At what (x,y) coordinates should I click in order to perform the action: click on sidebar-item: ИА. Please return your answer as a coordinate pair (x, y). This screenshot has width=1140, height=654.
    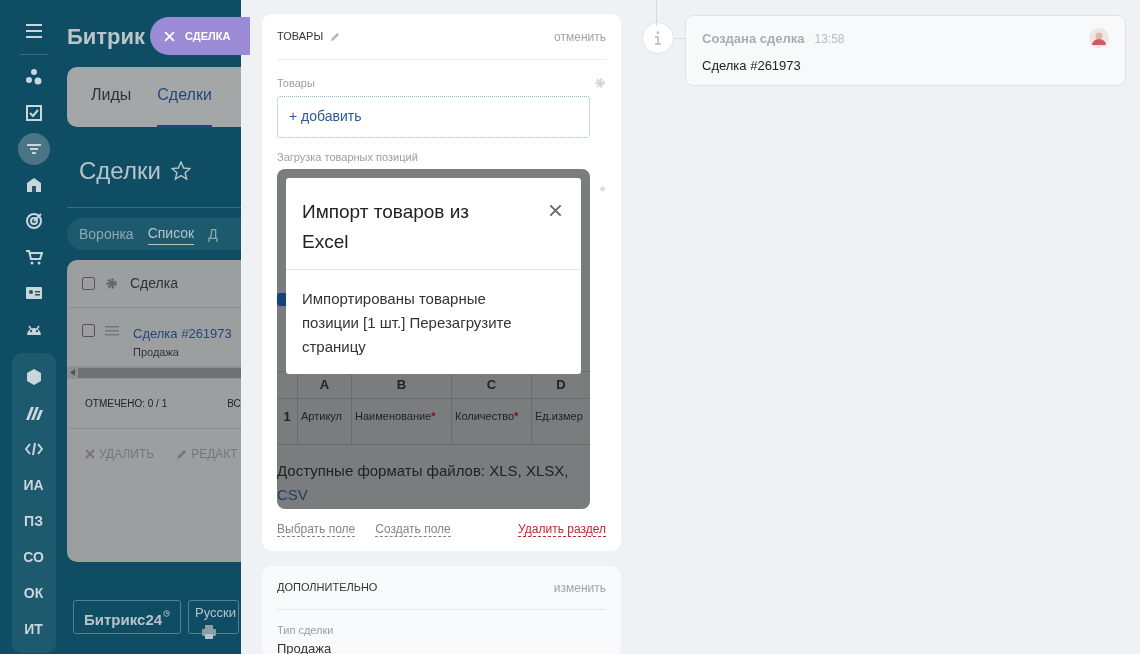
    Looking at the image, I should click on (33, 485).